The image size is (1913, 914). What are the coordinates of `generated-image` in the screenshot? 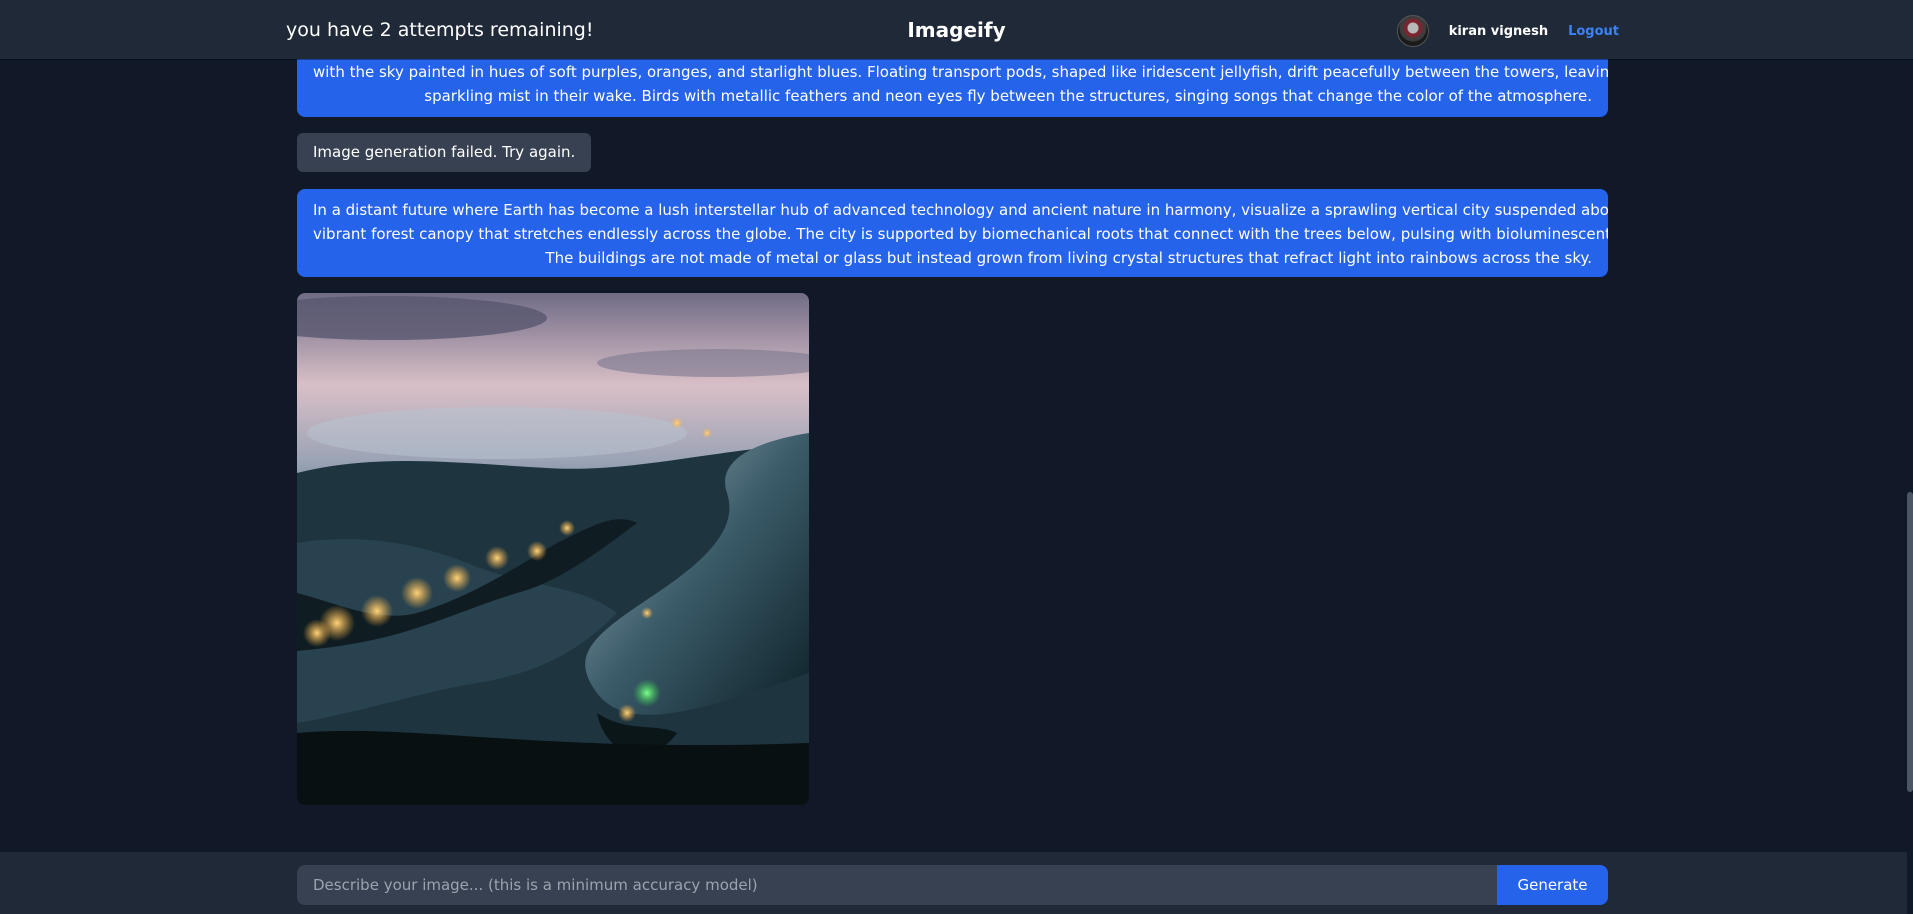 It's located at (553, 549).